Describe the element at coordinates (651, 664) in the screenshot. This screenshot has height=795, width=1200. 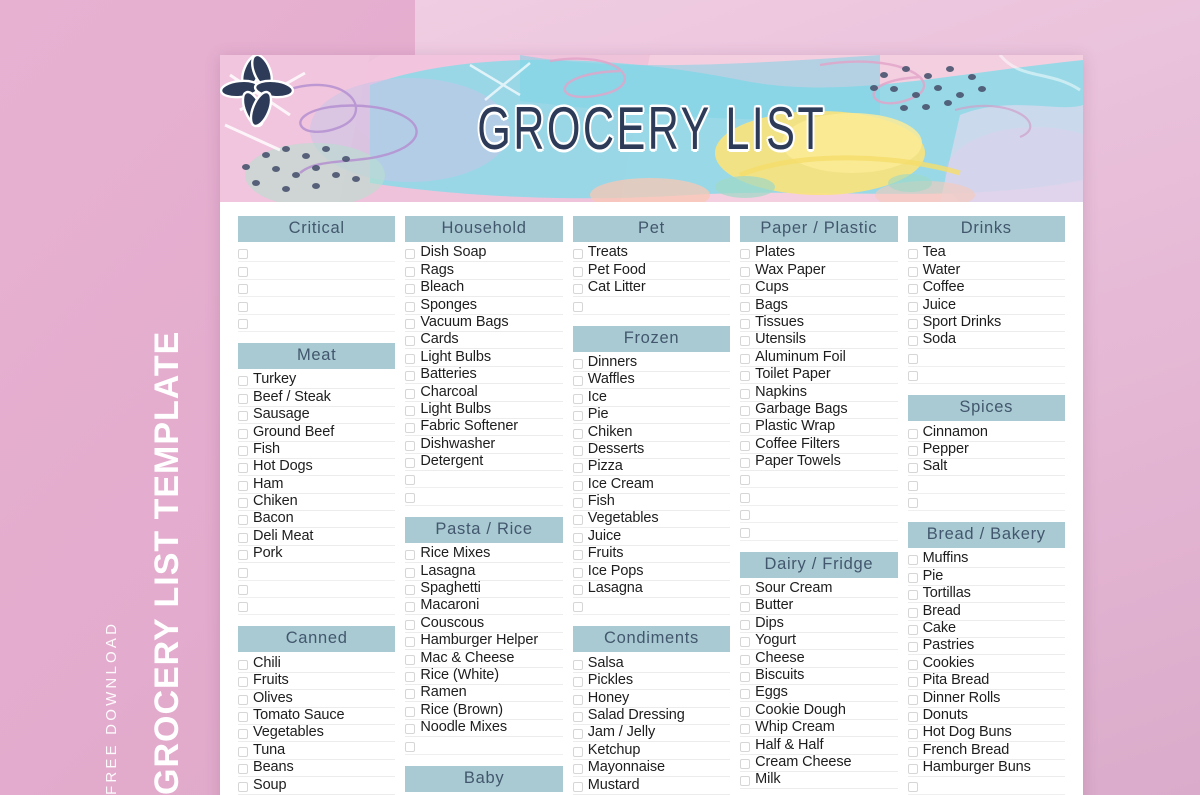
I see `checklist-row: Salsa` at that location.